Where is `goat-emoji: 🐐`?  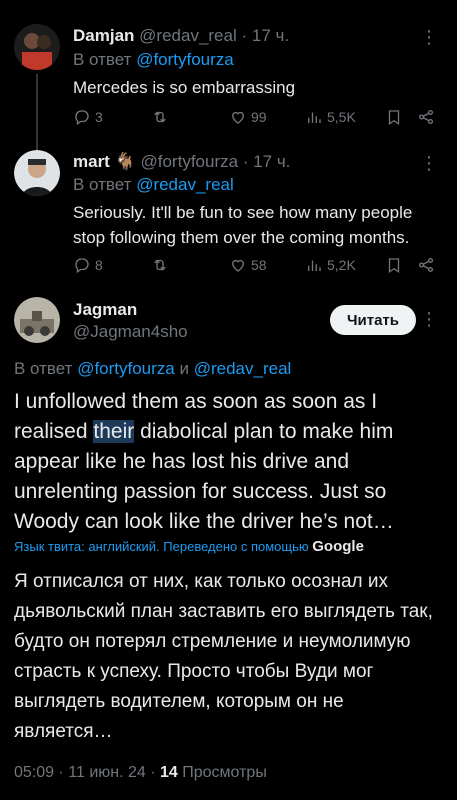 goat-emoji: 🐐 is located at coordinates (125, 161).